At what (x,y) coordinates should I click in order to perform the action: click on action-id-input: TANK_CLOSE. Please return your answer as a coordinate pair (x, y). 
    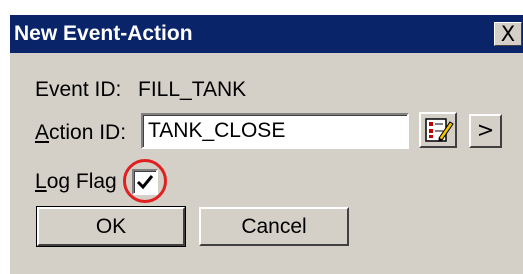
    Looking at the image, I should click on (275, 131).